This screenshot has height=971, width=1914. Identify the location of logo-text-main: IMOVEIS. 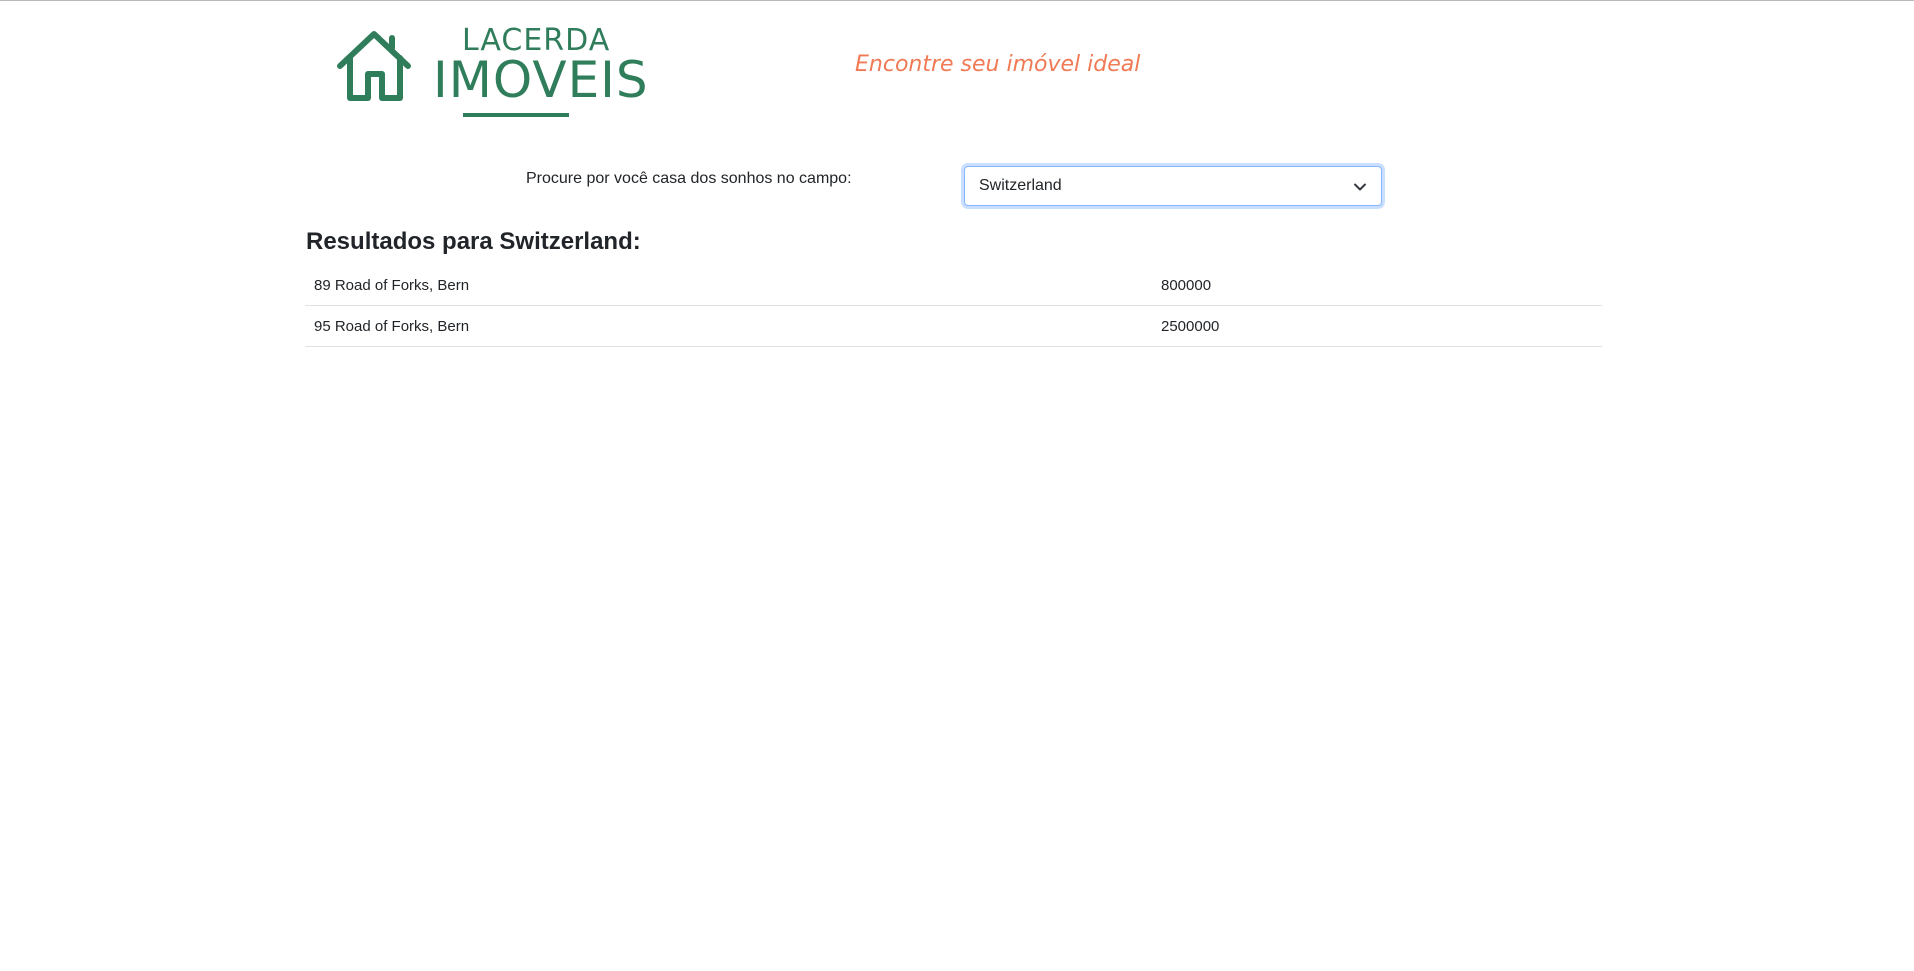
(541, 80).